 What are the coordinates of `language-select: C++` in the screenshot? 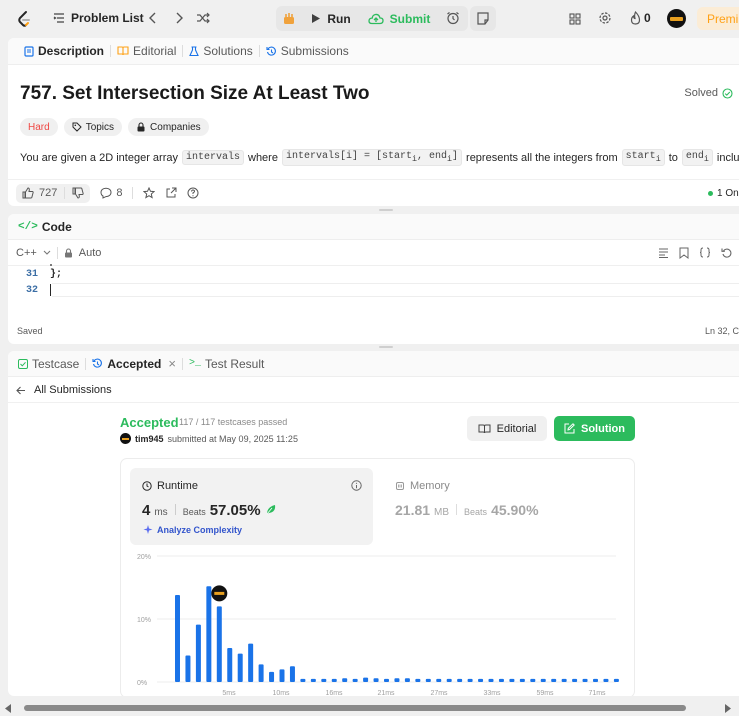 It's located at (26, 253).